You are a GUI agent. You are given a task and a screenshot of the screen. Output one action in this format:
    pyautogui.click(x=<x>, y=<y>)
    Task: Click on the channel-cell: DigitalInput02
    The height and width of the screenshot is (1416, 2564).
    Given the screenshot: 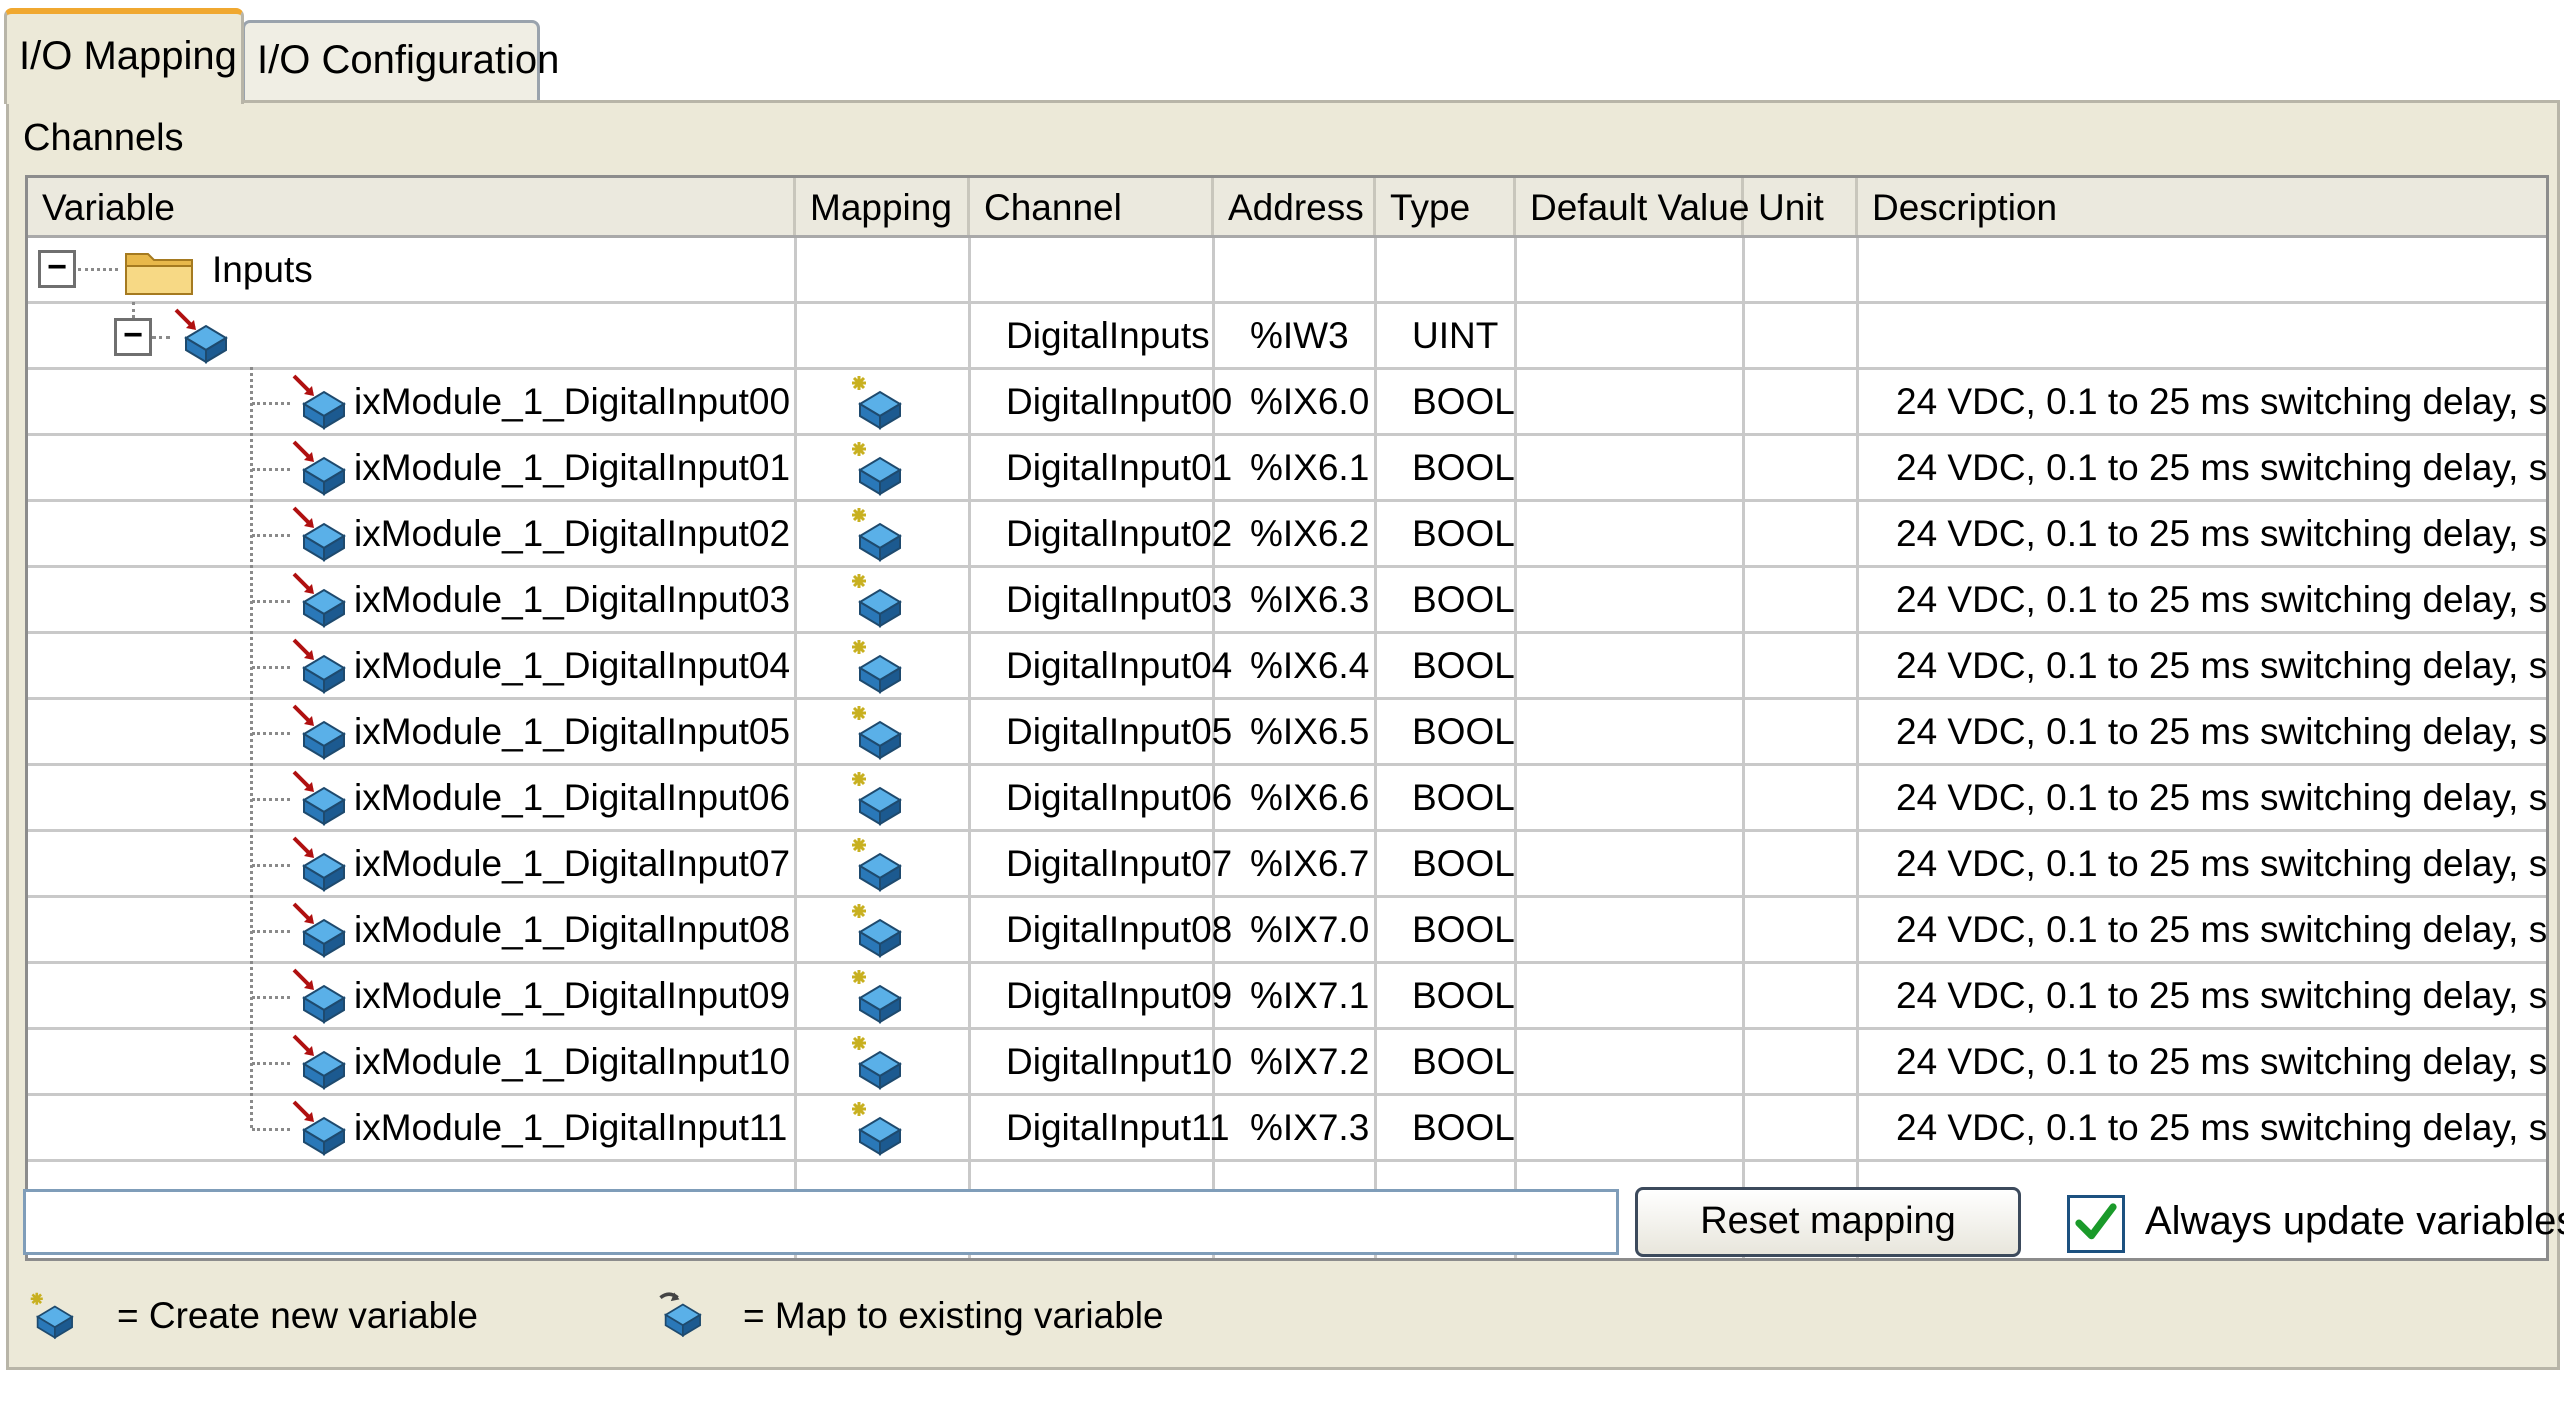 What is the action you would take?
    pyautogui.click(x=1119, y=533)
    